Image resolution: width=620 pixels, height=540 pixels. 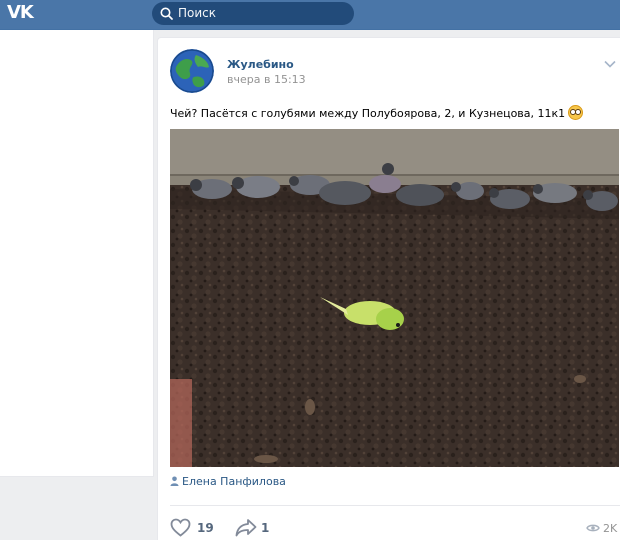 What do you see at coordinates (174, 481) in the screenshot?
I see `user-icon` at bounding box center [174, 481].